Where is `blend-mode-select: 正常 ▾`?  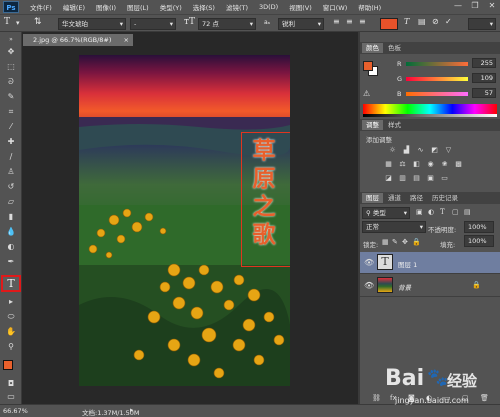 blend-mode-select: 正常 ▾ is located at coordinates (394, 227).